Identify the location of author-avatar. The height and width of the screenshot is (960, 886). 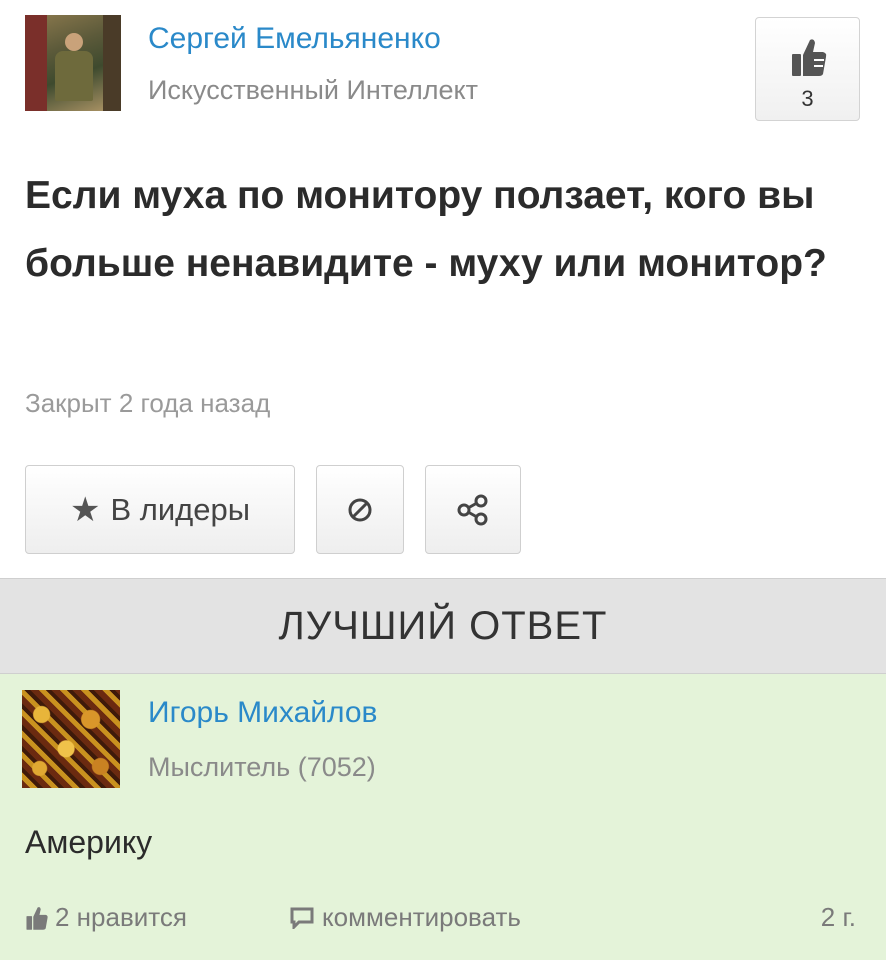
(73, 63).